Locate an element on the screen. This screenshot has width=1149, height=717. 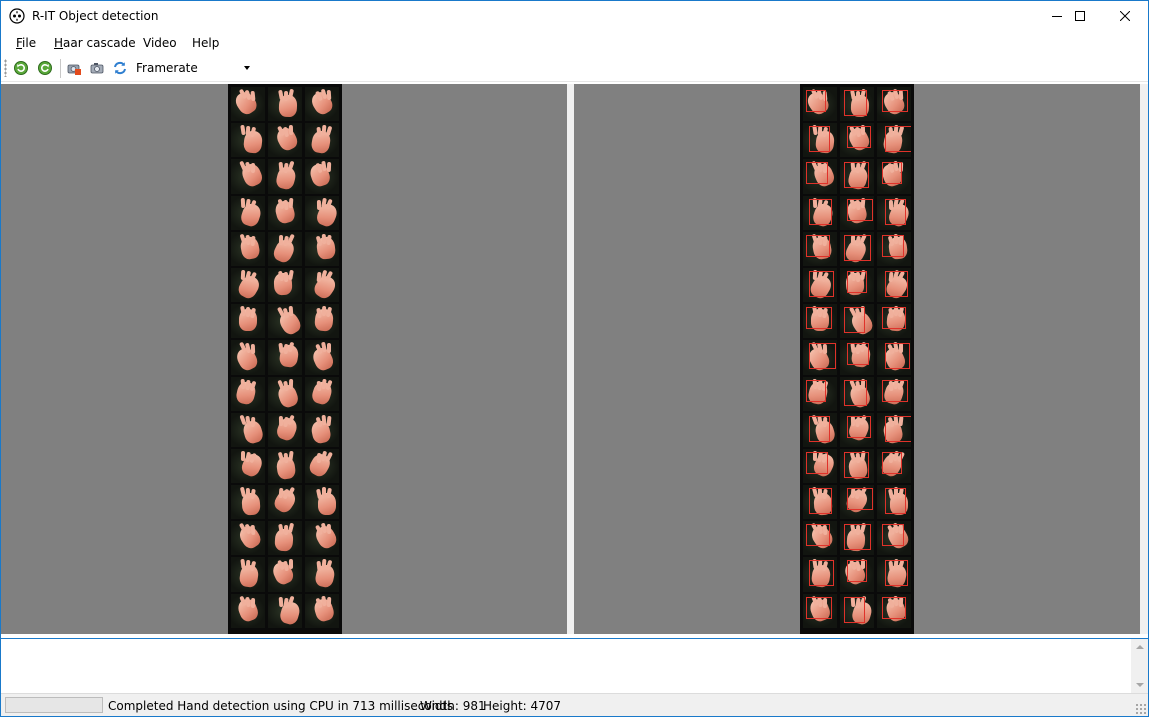
window-title: R-IT Object detection is located at coordinates (95, 16).